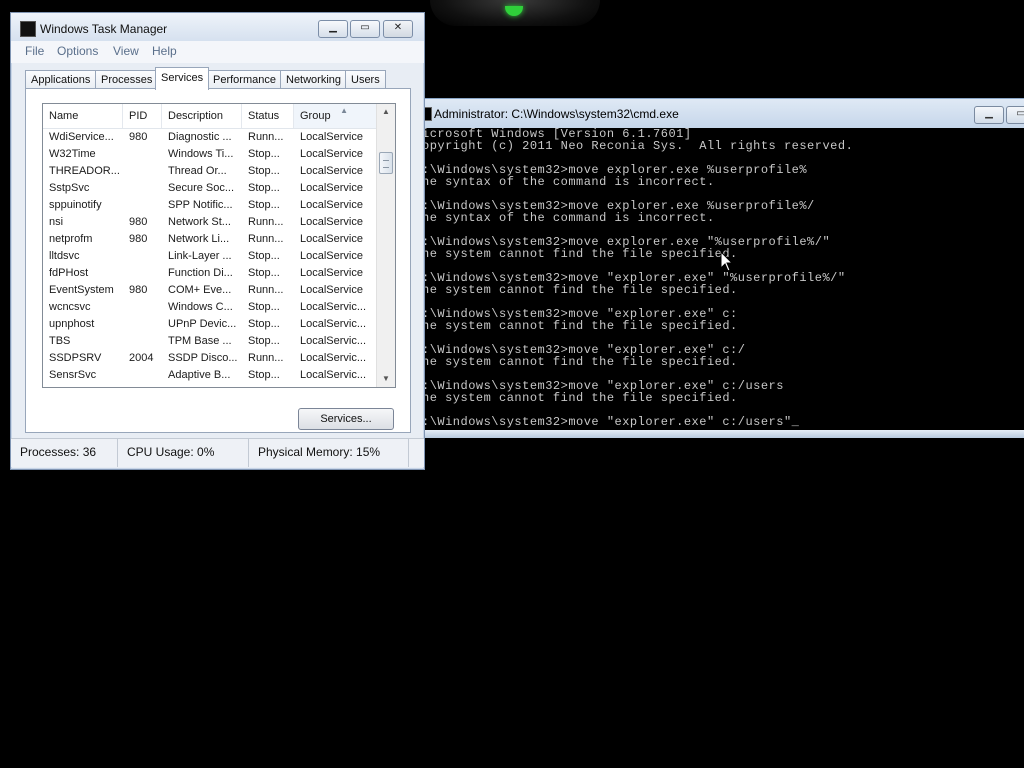  What do you see at coordinates (72, 154) in the screenshot?
I see `cell-name: W32Time` at bounding box center [72, 154].